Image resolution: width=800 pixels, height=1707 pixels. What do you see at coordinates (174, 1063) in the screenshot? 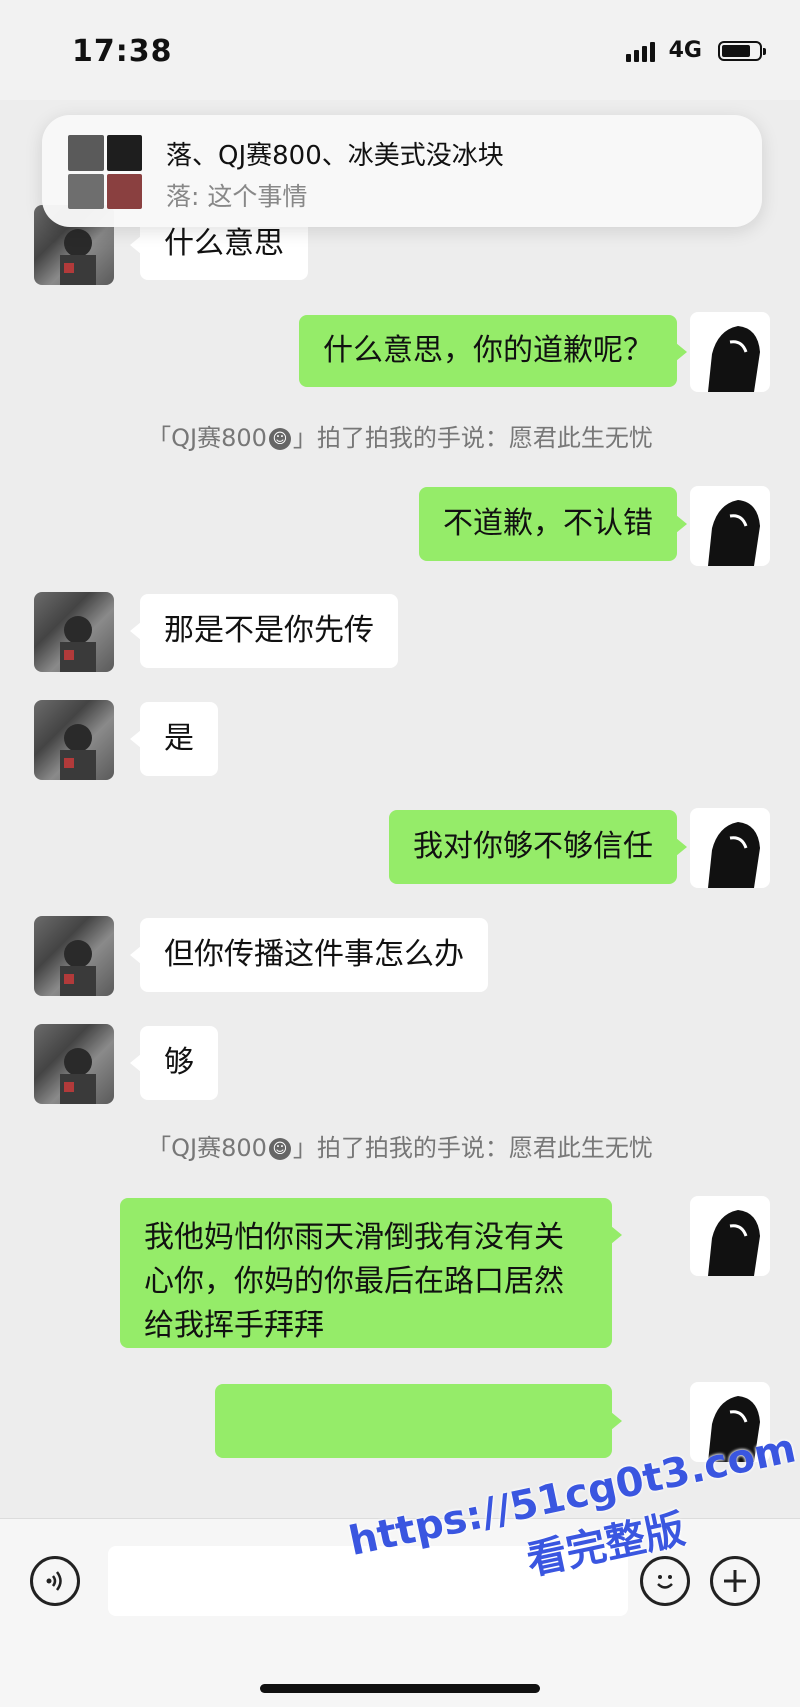
I see `message-bubble: 够` at bounding box center [174, 1063].